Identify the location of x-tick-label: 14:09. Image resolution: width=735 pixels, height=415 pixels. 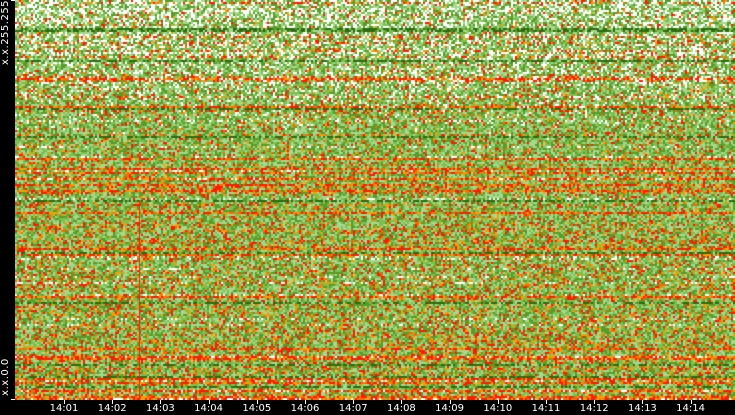
(449, 408).